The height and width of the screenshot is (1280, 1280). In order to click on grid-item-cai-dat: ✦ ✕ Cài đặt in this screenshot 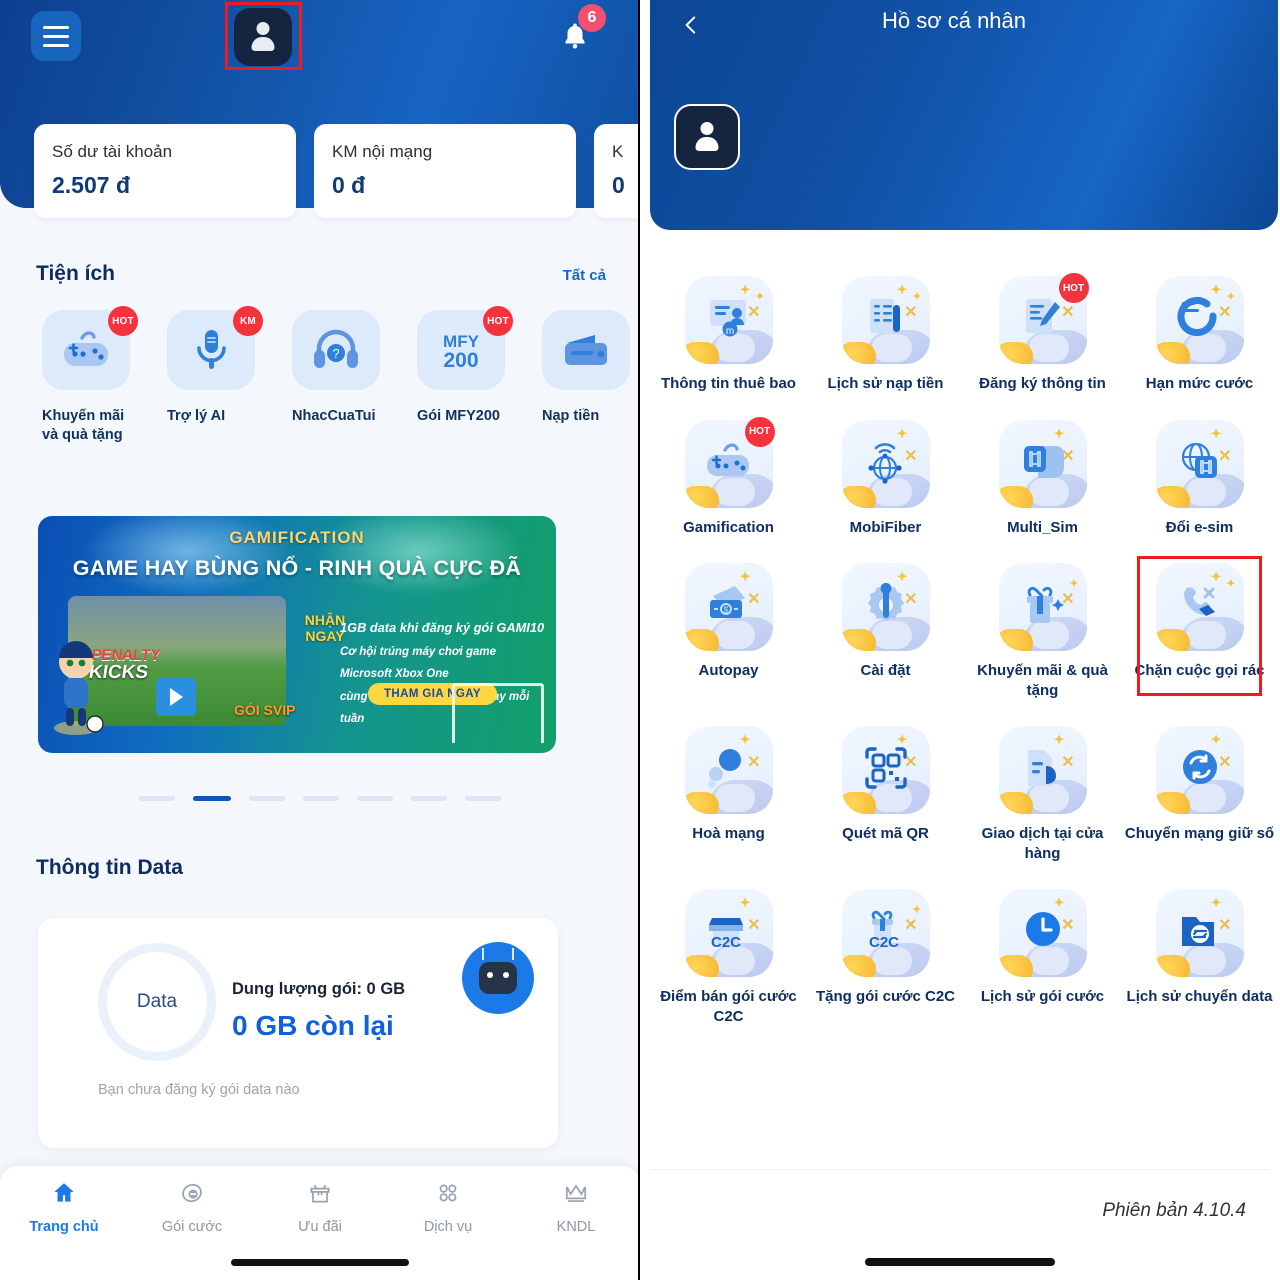, I will do `click(885, 627)`.